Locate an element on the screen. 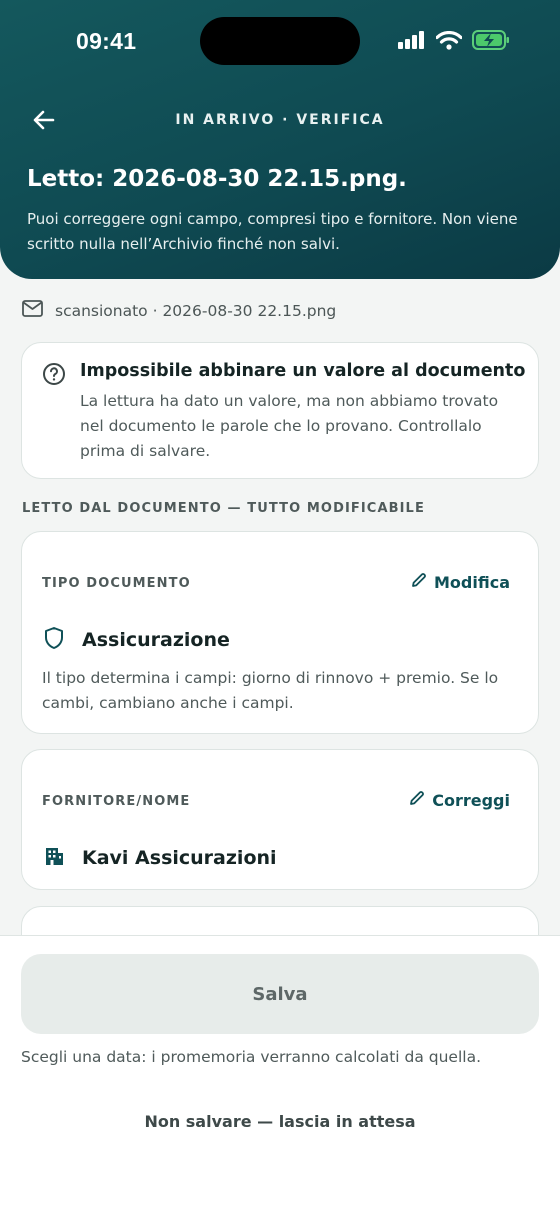 The height and width of the screenshot is (1217, 560). screen-overline: IN ARRIVO · VERIFICA is located at coordinates (280, 120).